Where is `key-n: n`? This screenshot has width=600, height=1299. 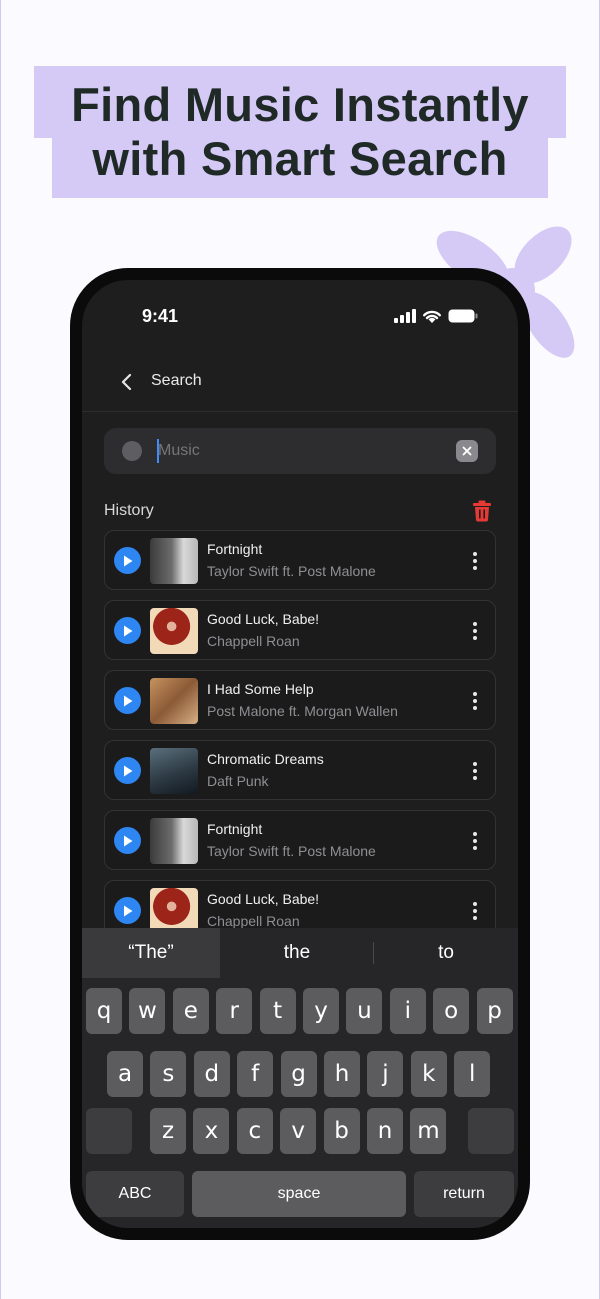 key-n: n is located at coordinates (385, 1131).